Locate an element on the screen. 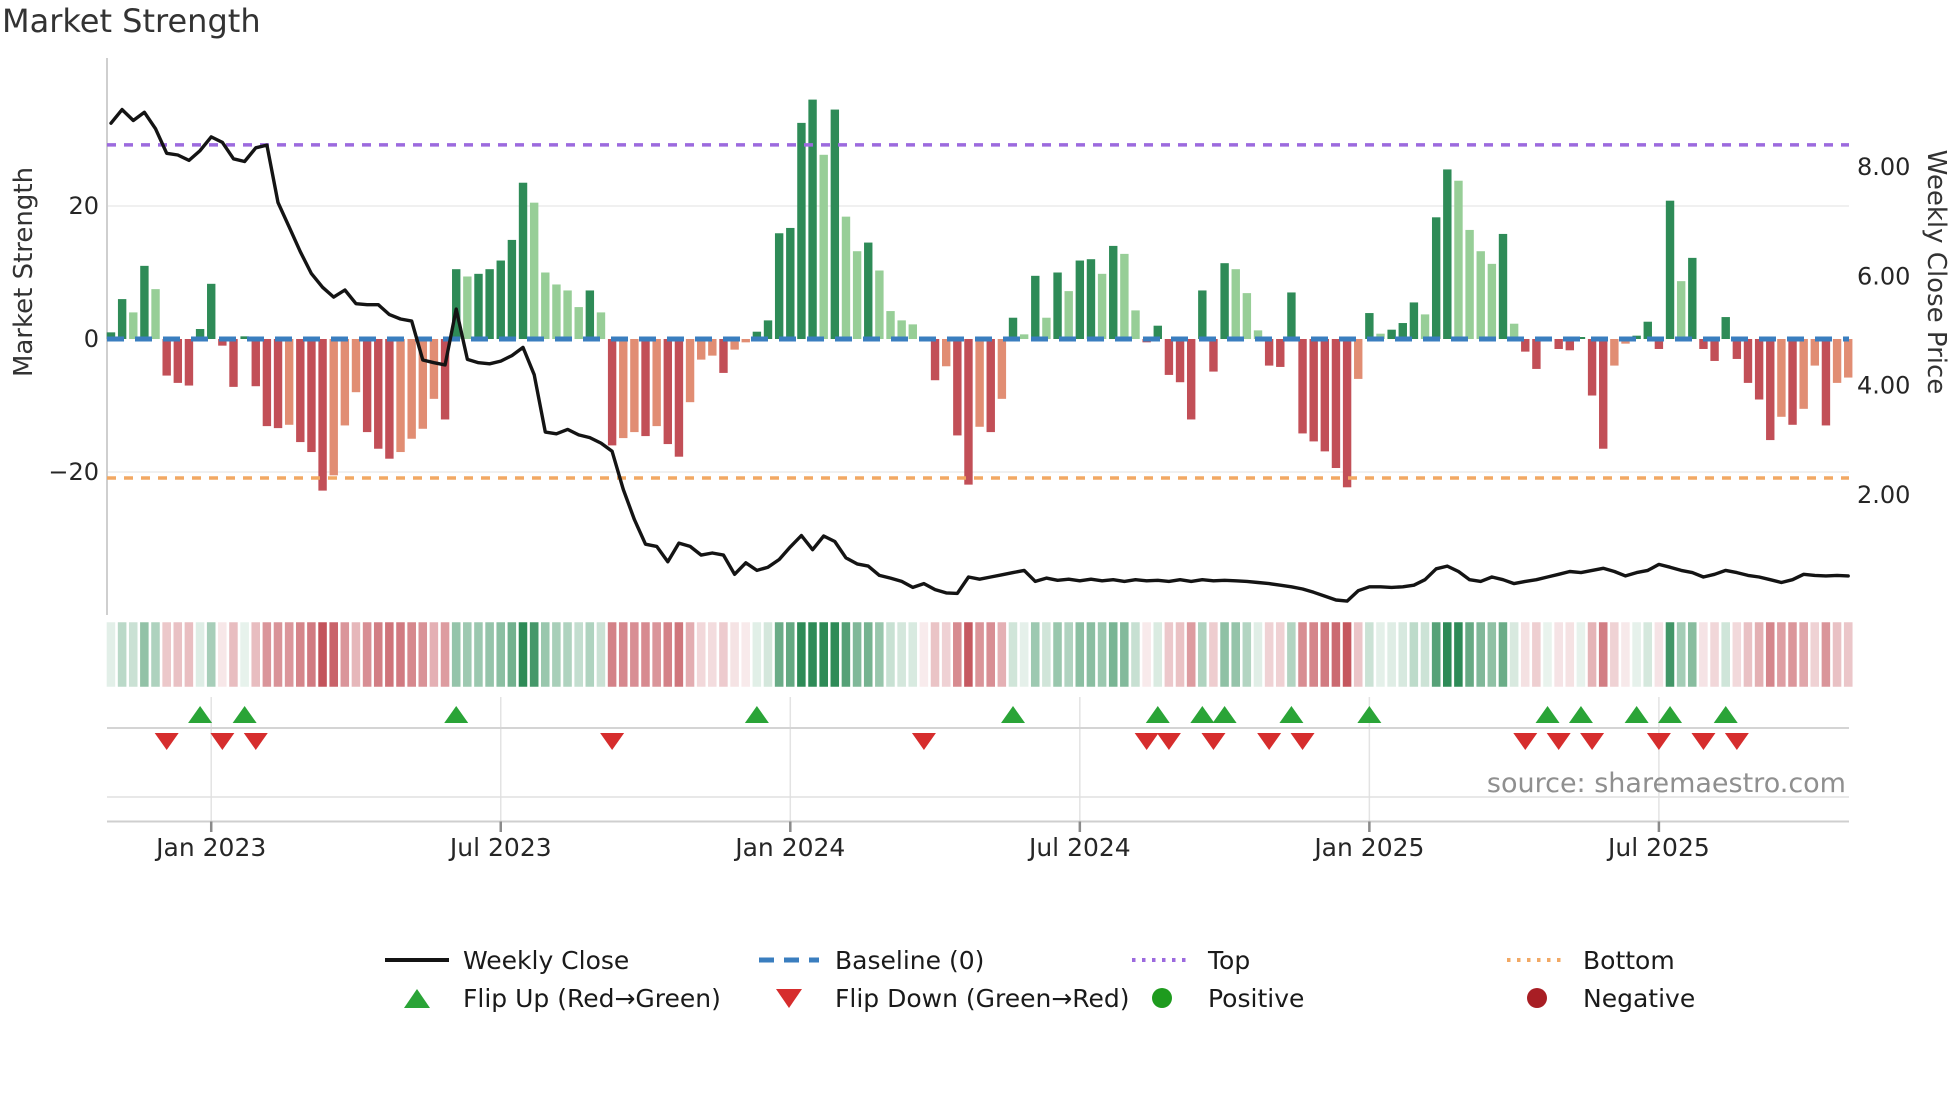 The height and width of the screenshot is (1102, 1960). source-attribution: source: sharemaestro.com is located at coordinates (1666, 783).